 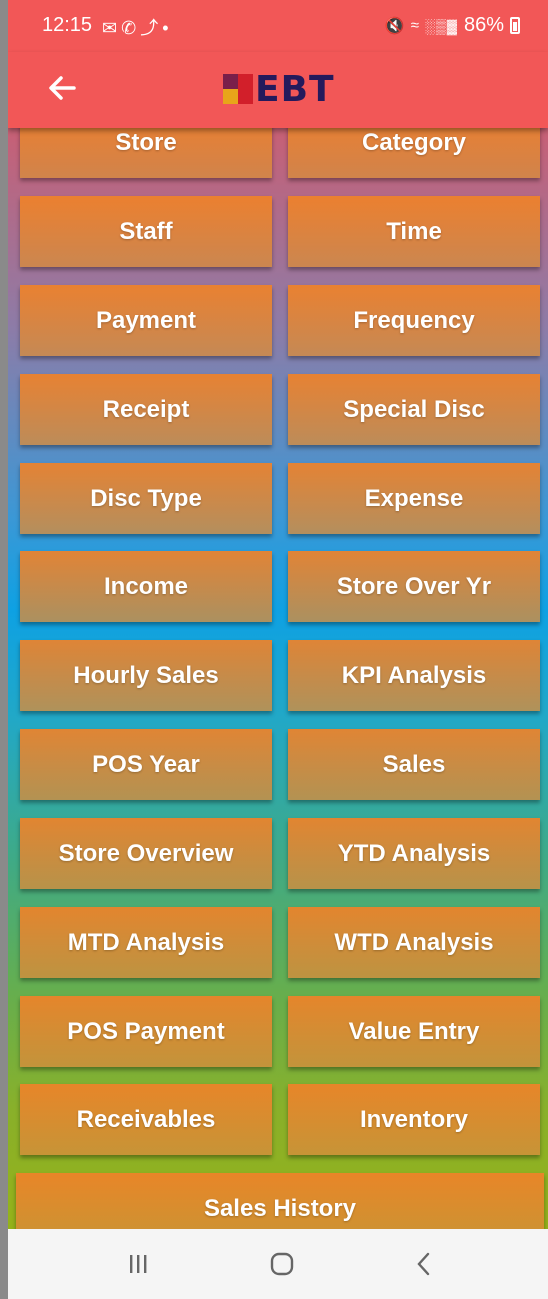 I want to click on app-bar: EBT, so click(x=278, y=90).